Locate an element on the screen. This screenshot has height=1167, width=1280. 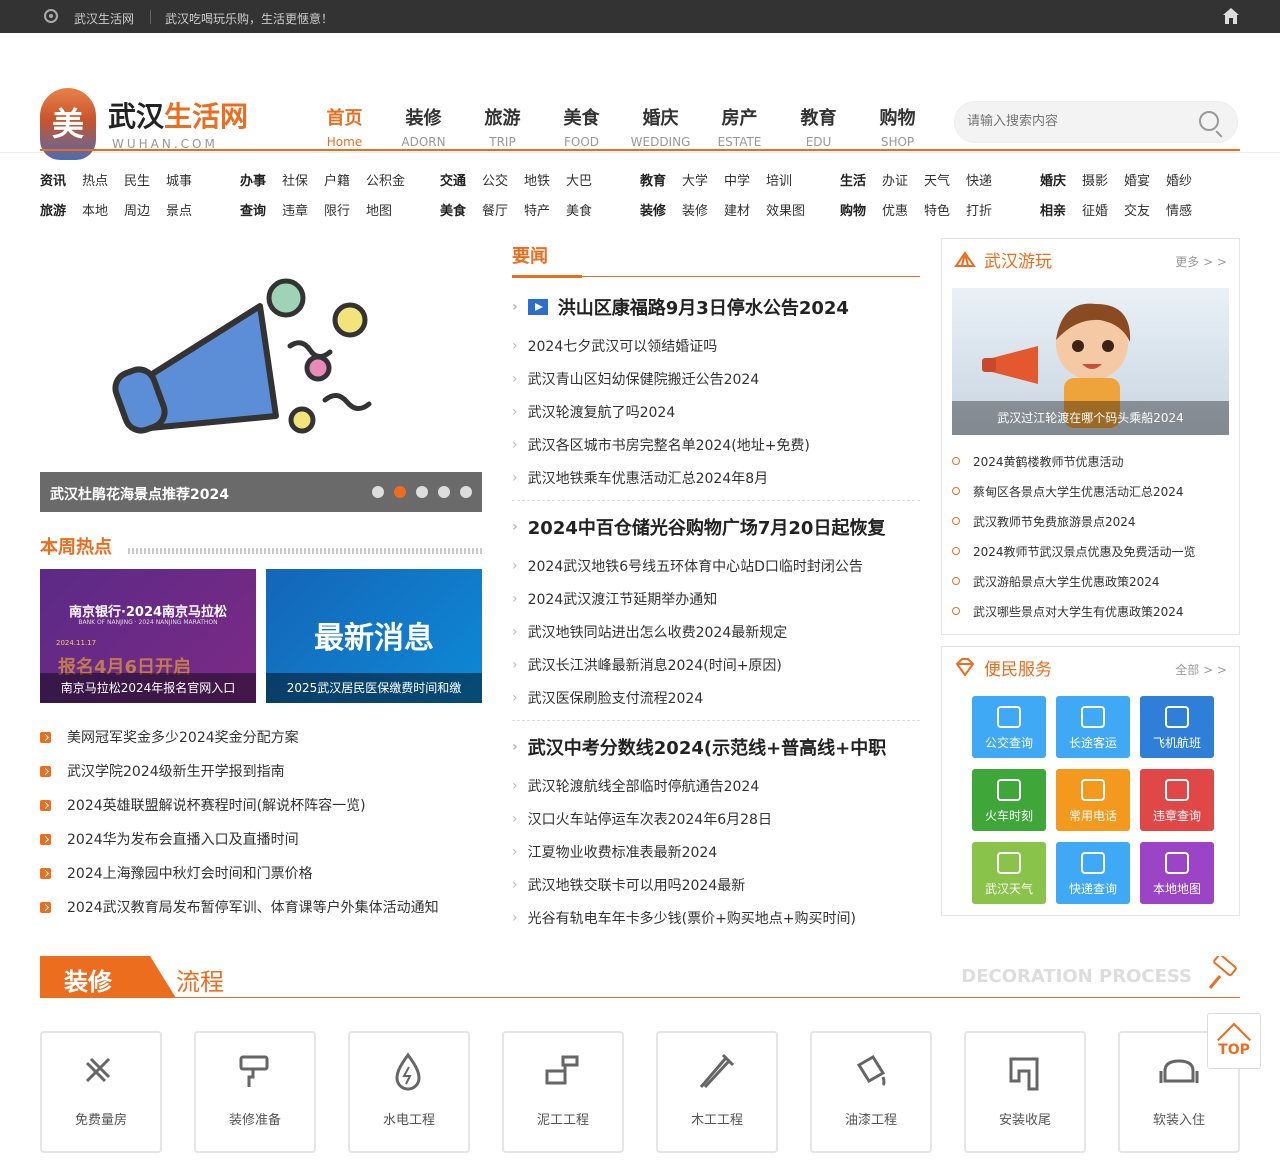
category-link: 城事 is located at coordinates (179, 185).